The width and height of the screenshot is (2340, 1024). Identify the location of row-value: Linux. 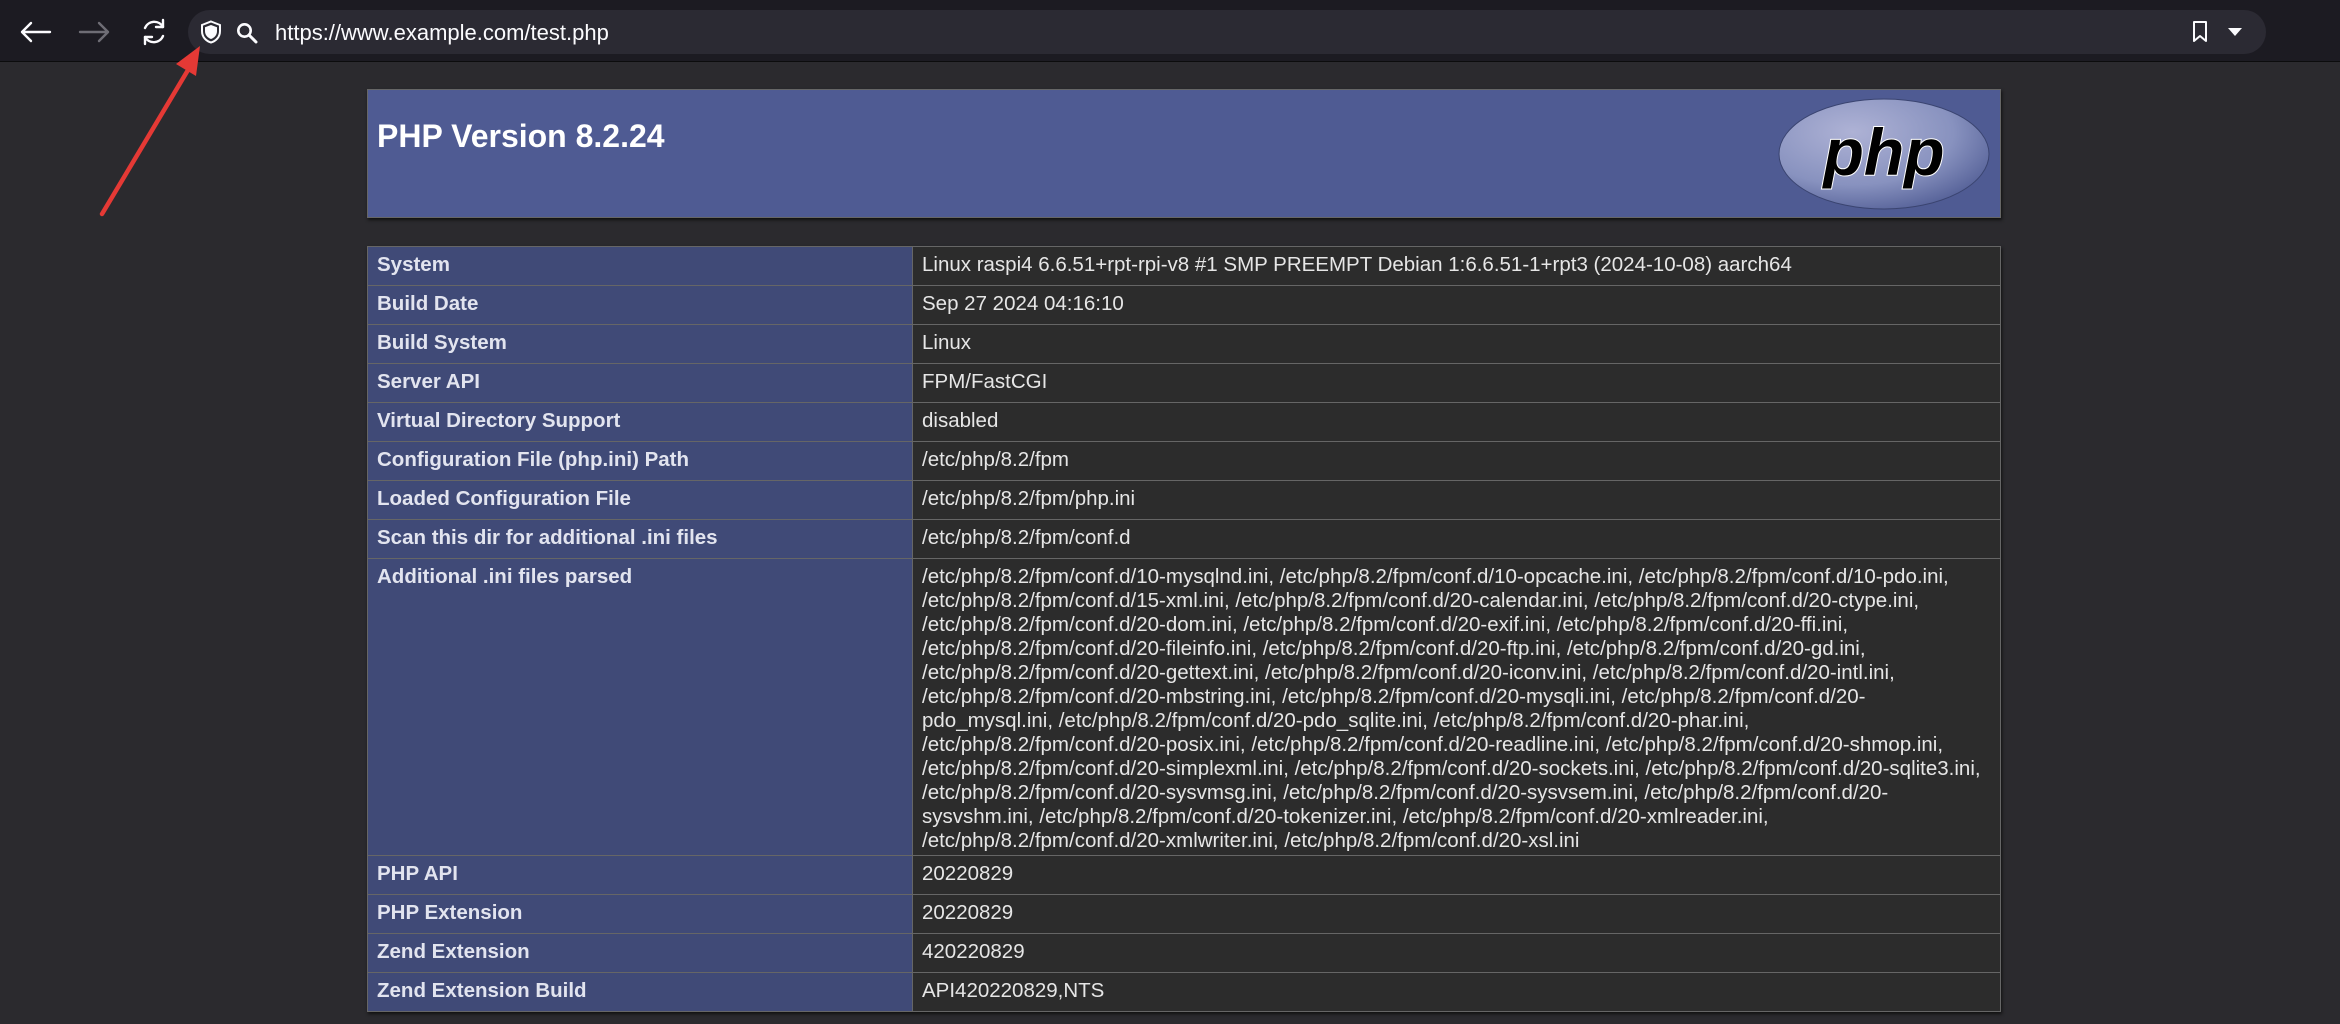
(1456, 344).